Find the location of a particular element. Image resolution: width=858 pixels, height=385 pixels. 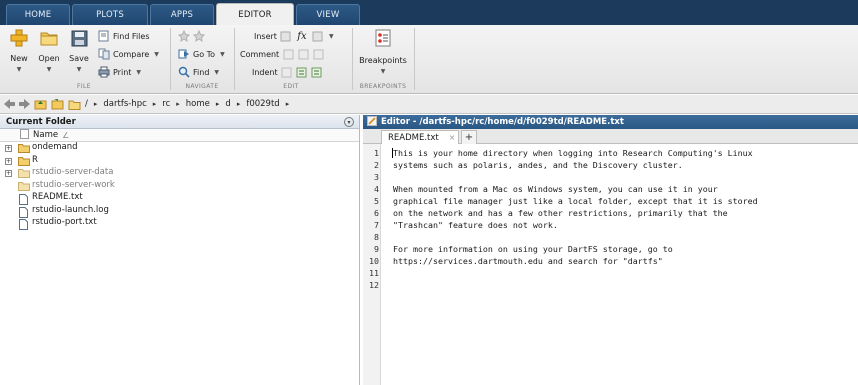

tab-home: HOME is located at coordinates (38, 14).